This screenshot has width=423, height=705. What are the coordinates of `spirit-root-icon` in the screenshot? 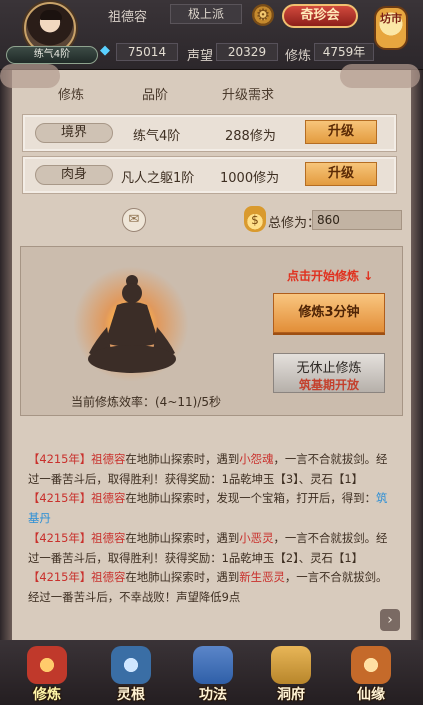 It's located at (131, 665).